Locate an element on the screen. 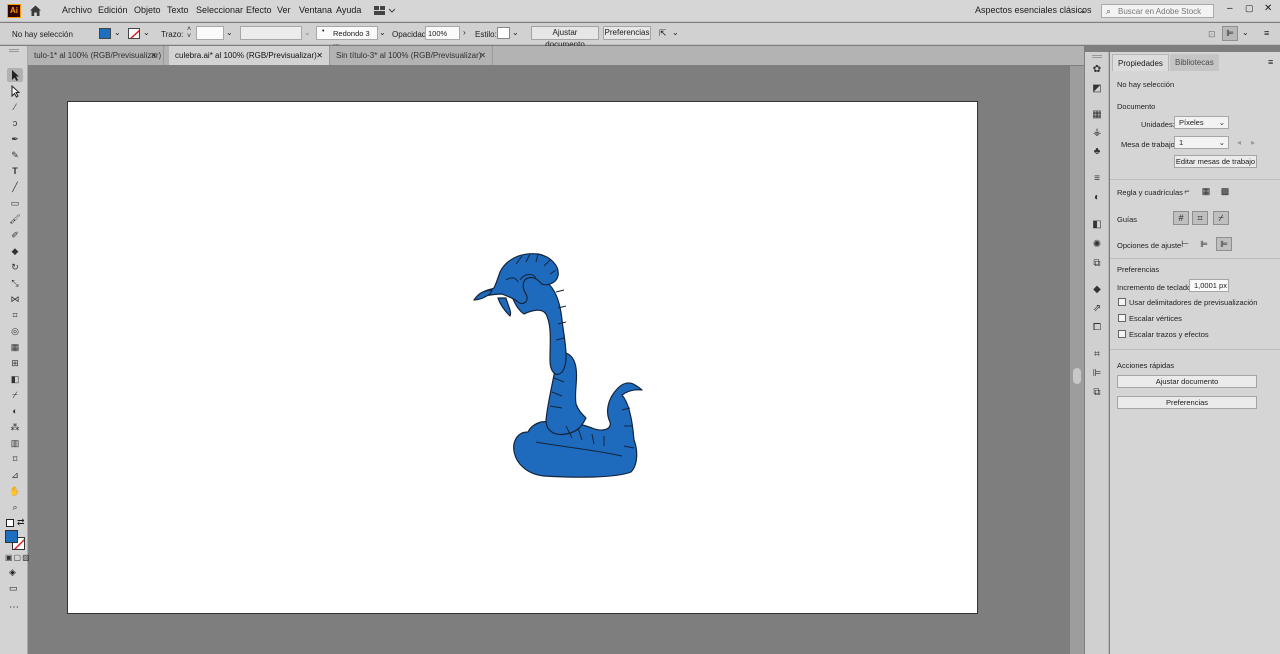 The height and width of the screenshot is (654, 1280). menu-archivo: Archivo is located at coordinates (77, 10).